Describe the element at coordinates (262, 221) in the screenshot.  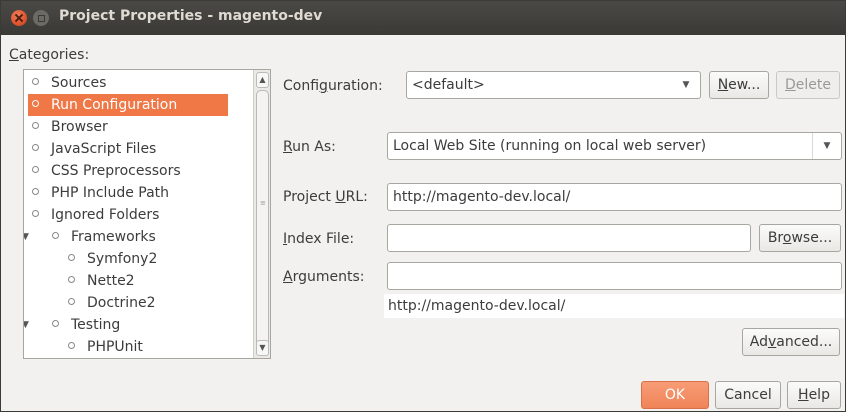
I see `scrollbar-thumb: ≡` at that location.